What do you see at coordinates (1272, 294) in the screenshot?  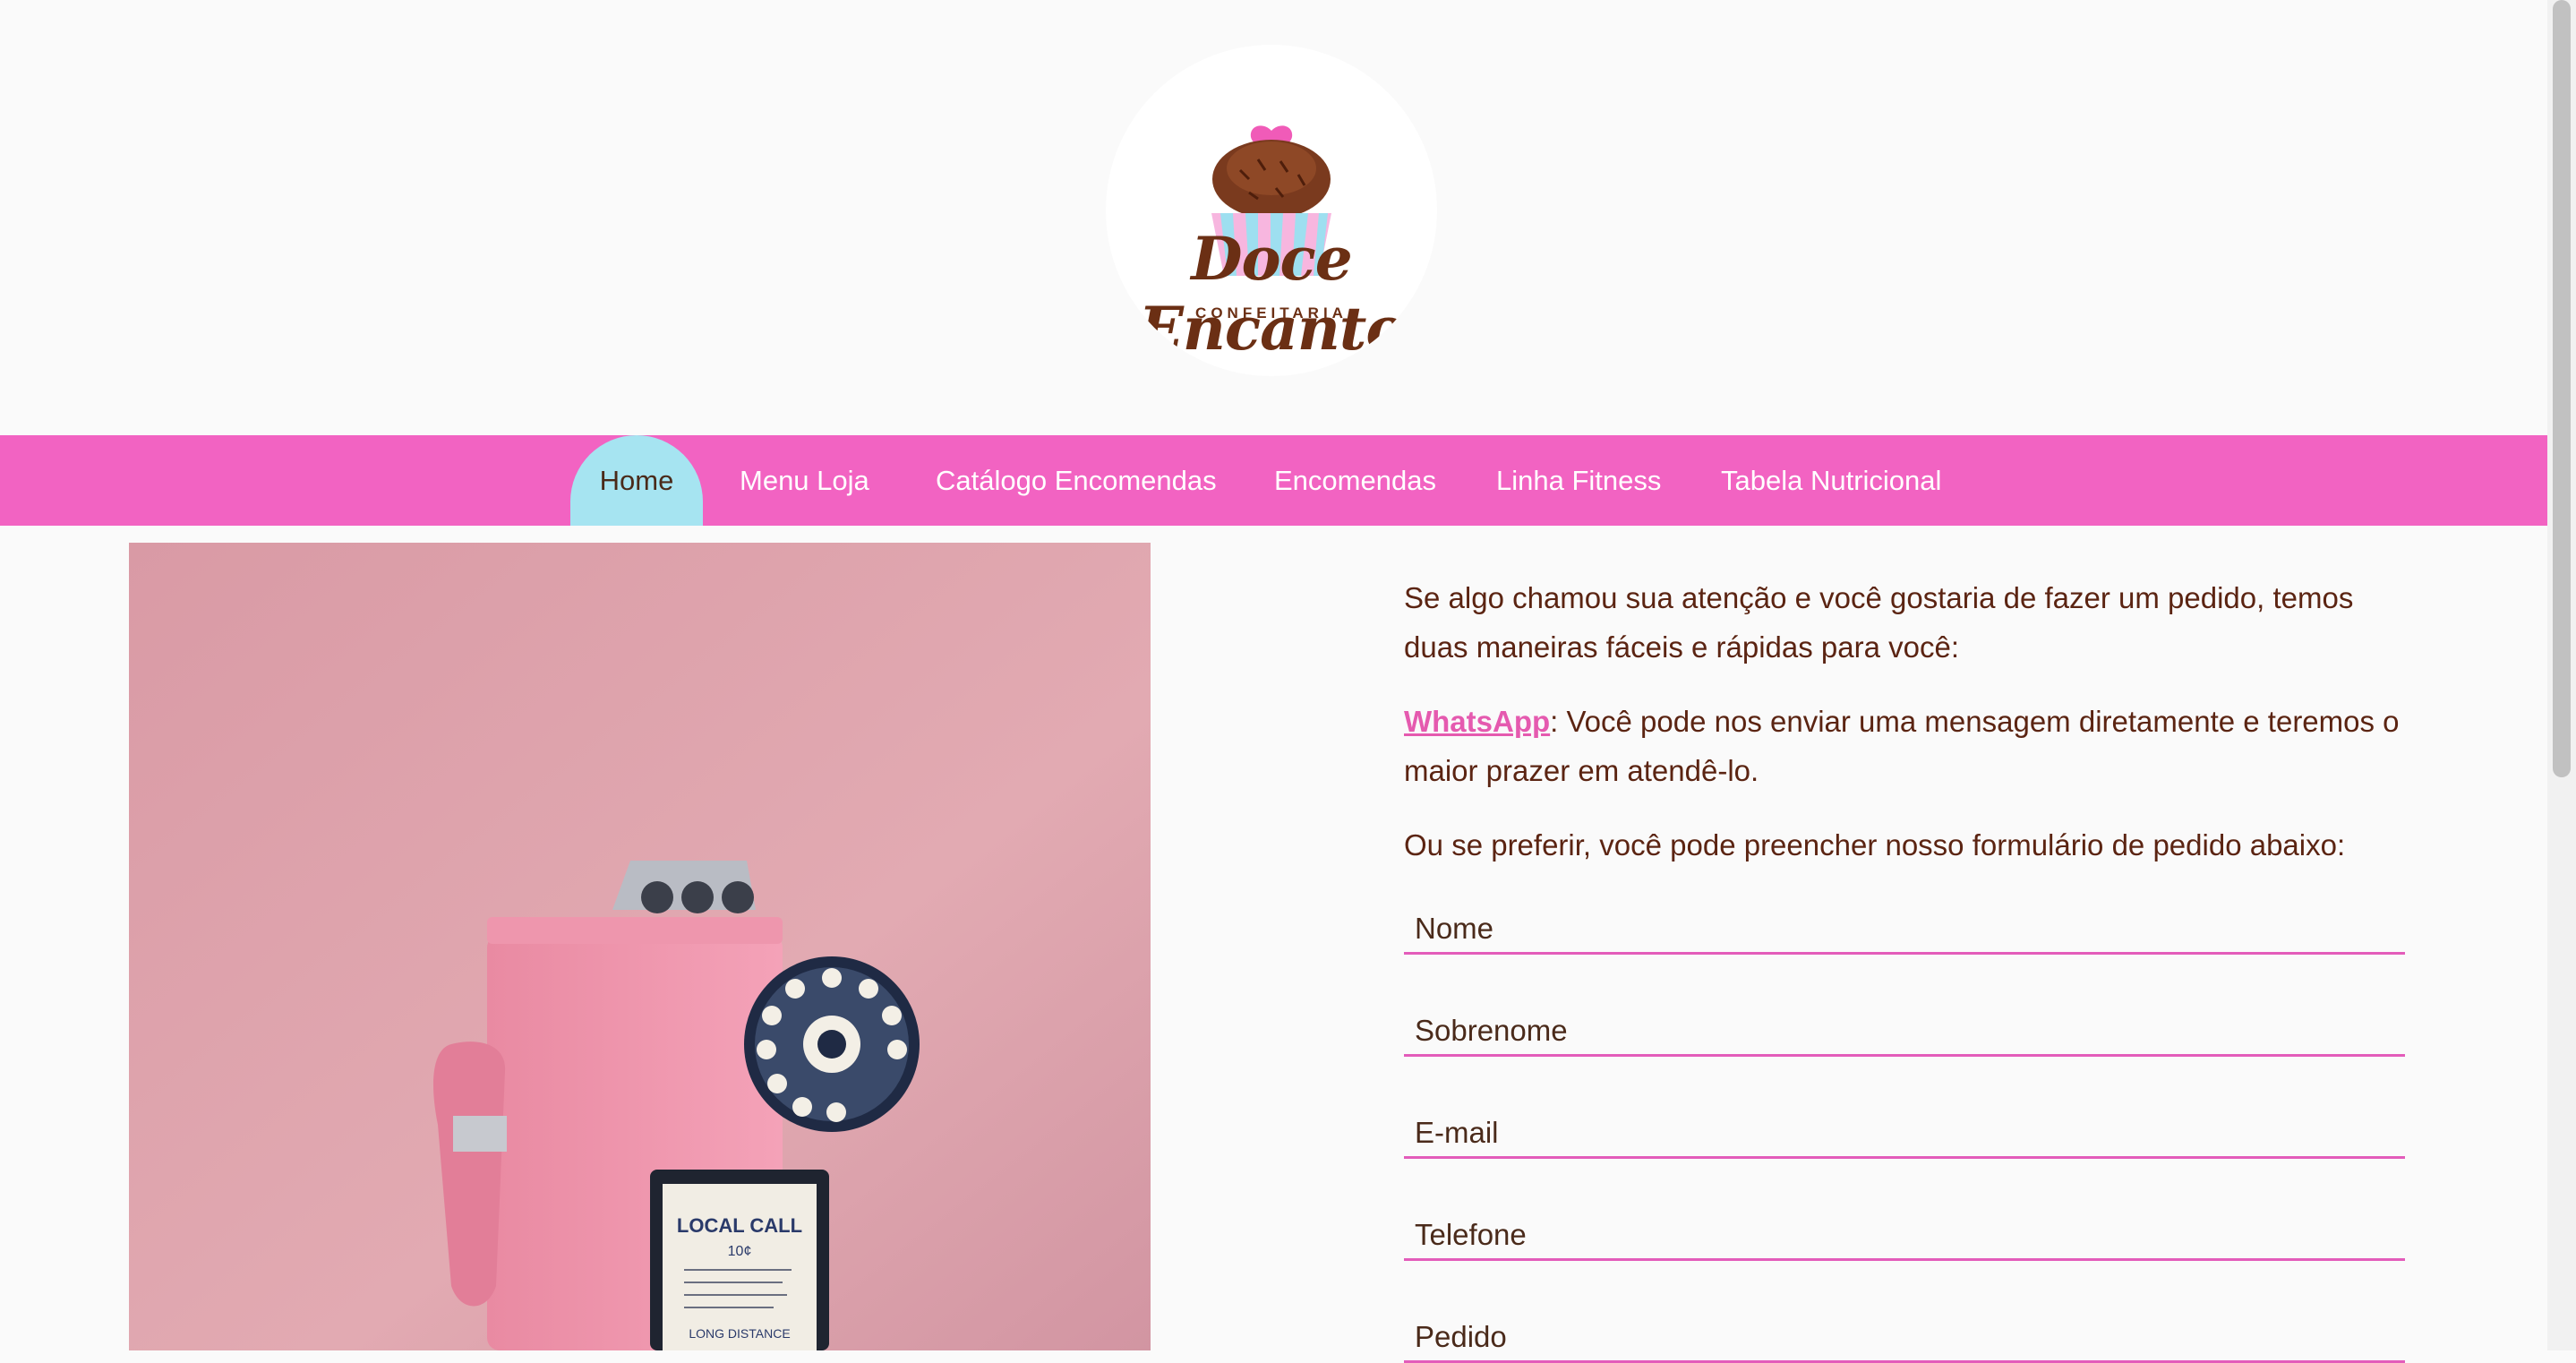 I see `brand-name: Doce Encanto` at bounding box center [1272, 294].